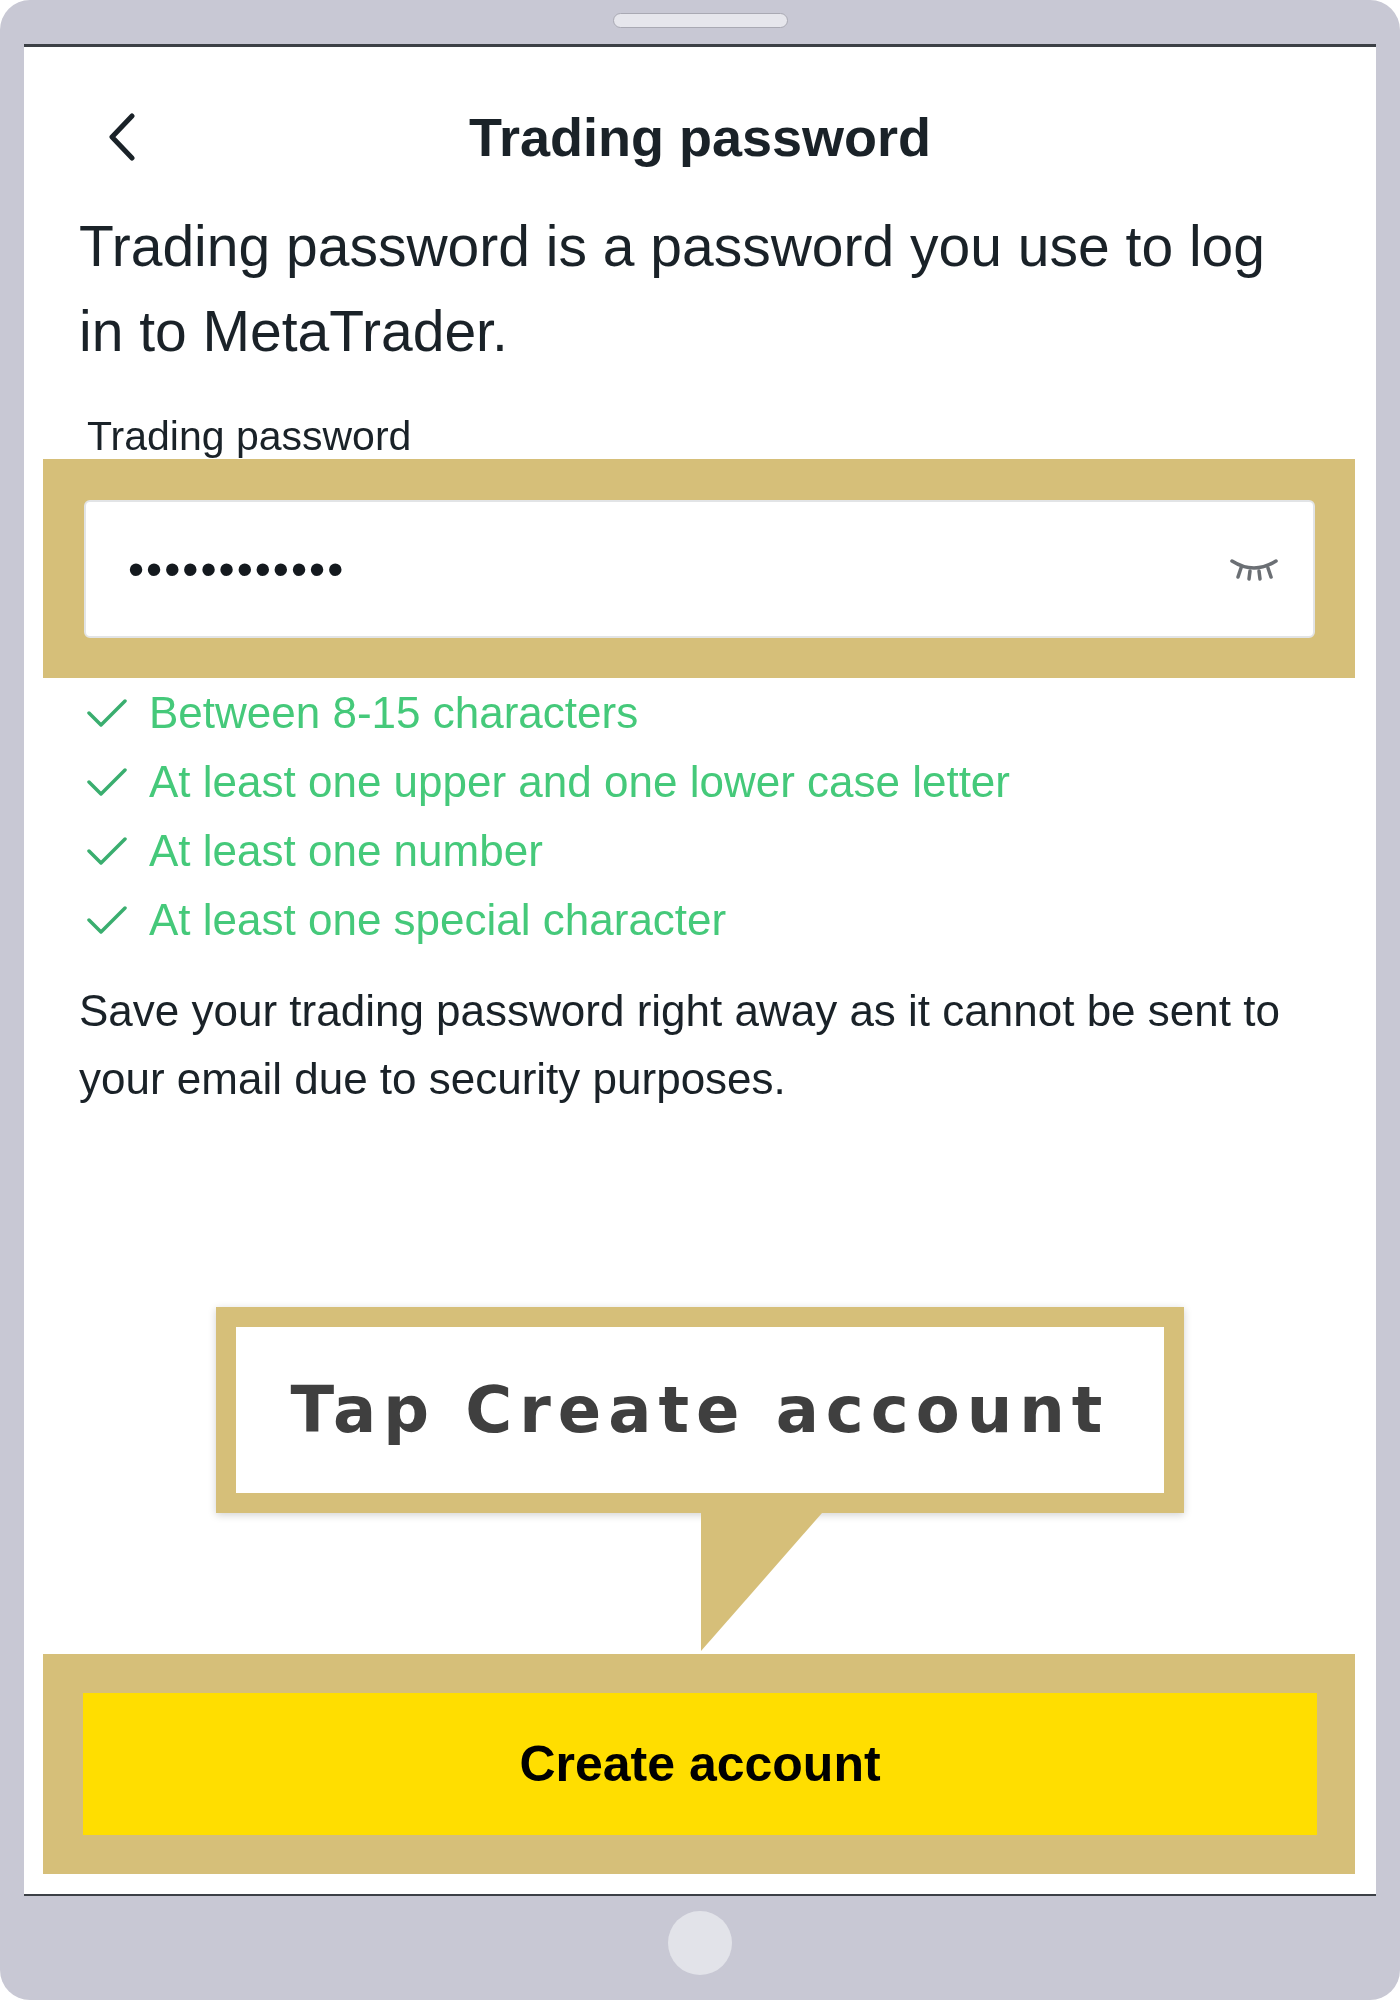 The image size is (1400, 2000). I want to click on create-account-button: Create account, so click(700, 1764).